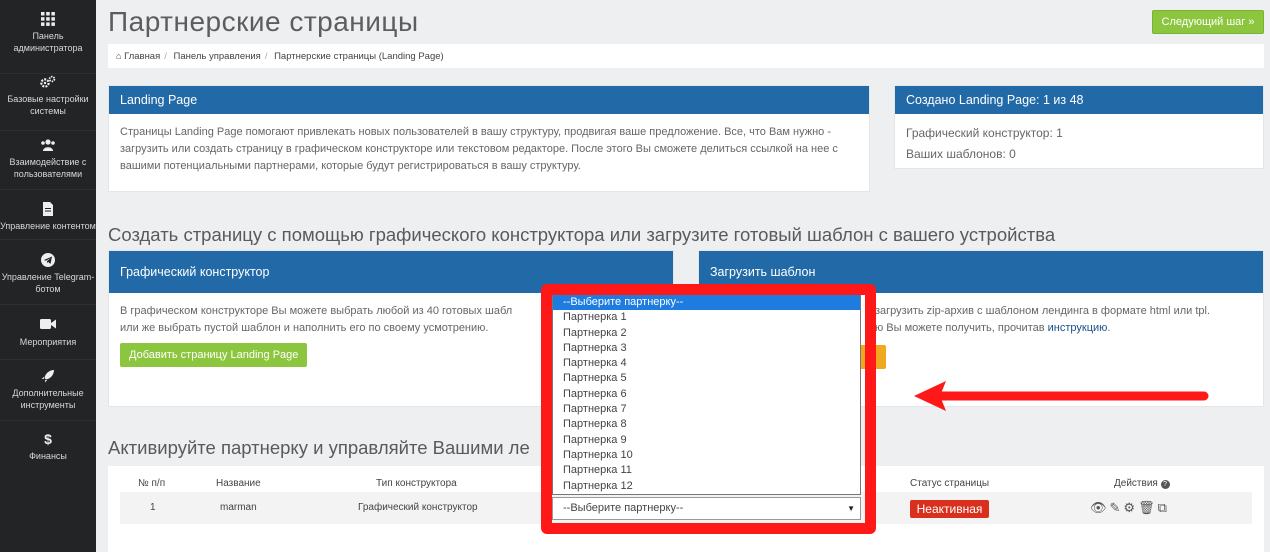  What do you see at coordinates (48, 209) in the screenshot?
I see `file-icon` at bounding box center [48, 209].